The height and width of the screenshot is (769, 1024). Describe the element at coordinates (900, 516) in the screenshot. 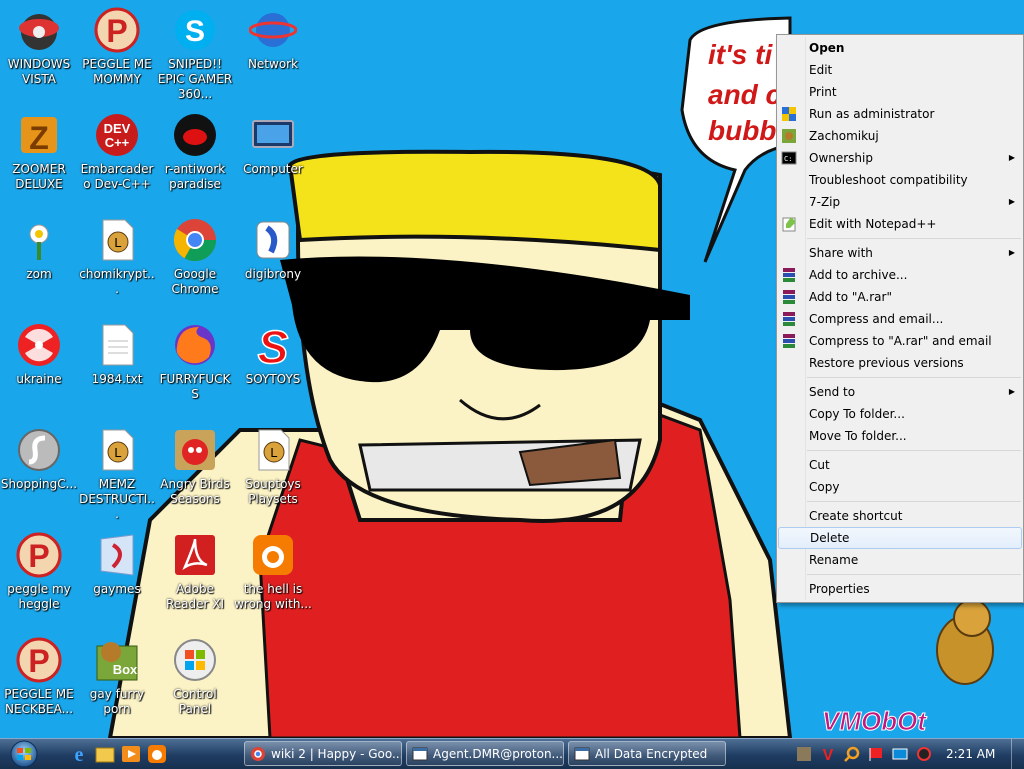

I see `menu-item-create-shortcut: Create shortcut` at that location.